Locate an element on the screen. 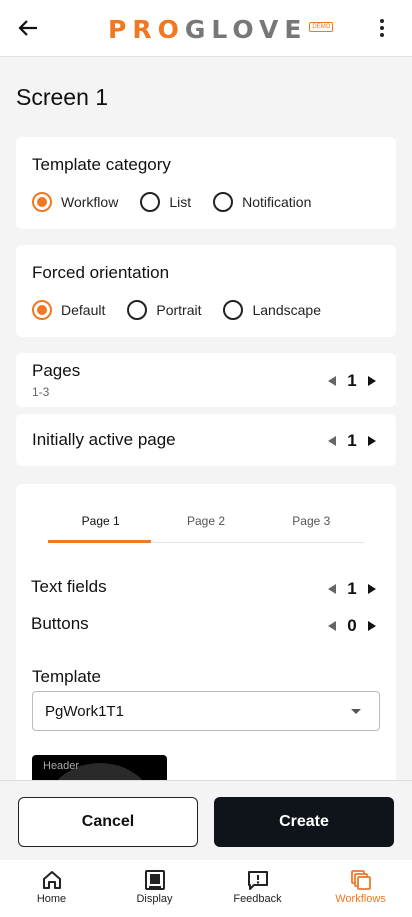  buttons-label: Buttons is located at coordinates (60, 623).